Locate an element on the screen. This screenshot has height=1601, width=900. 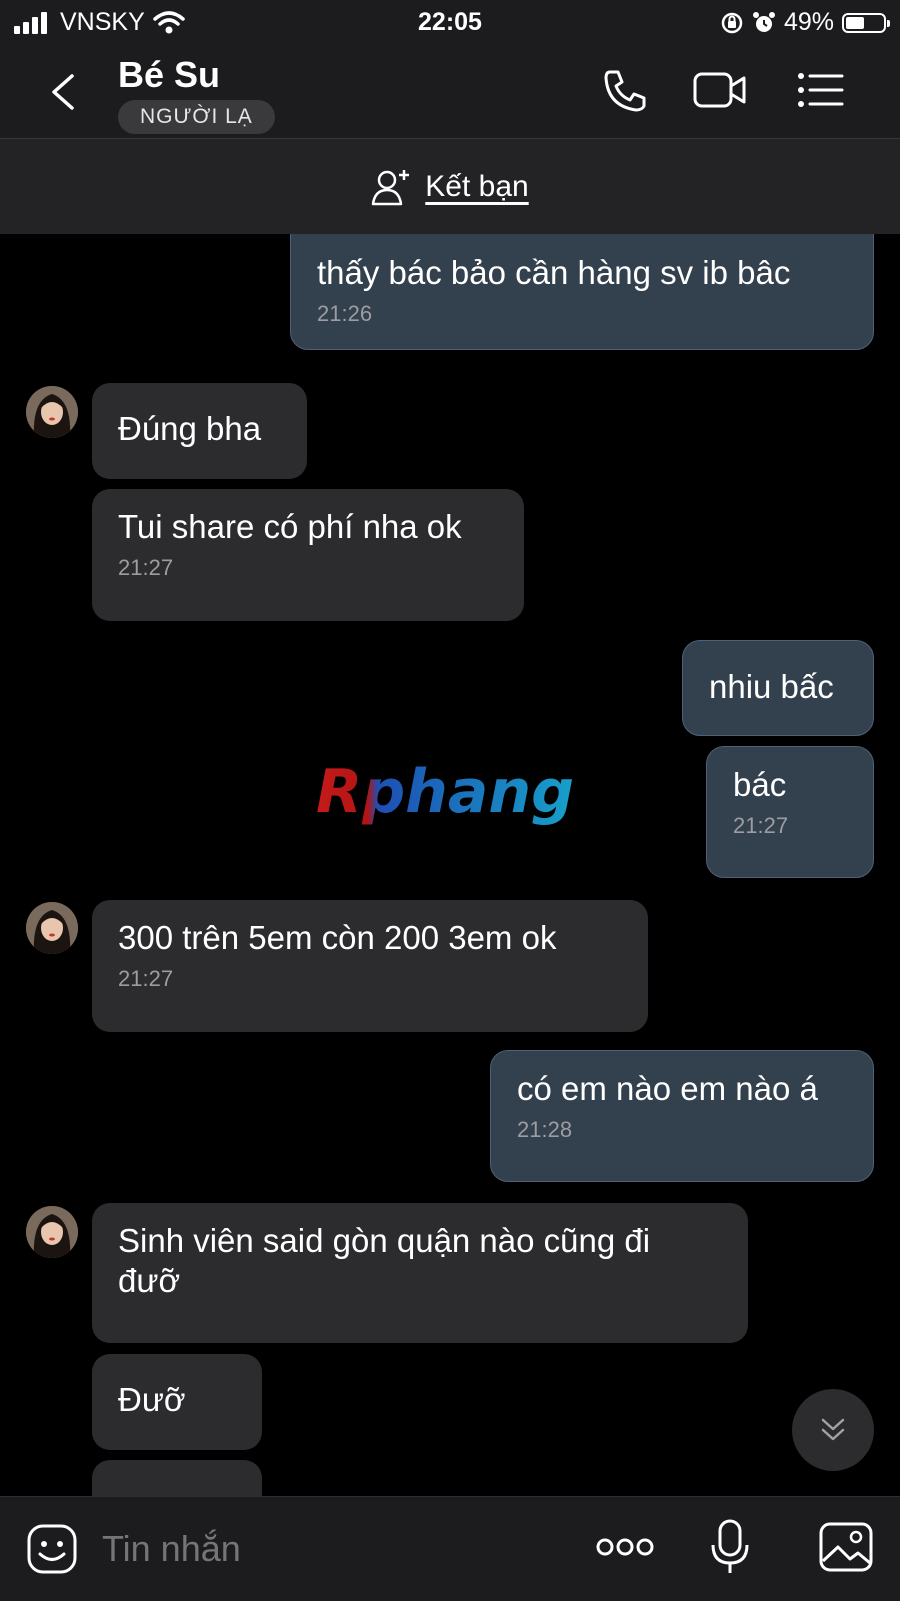
watermark-logo: Rphang is located at coordinates (445, 792).